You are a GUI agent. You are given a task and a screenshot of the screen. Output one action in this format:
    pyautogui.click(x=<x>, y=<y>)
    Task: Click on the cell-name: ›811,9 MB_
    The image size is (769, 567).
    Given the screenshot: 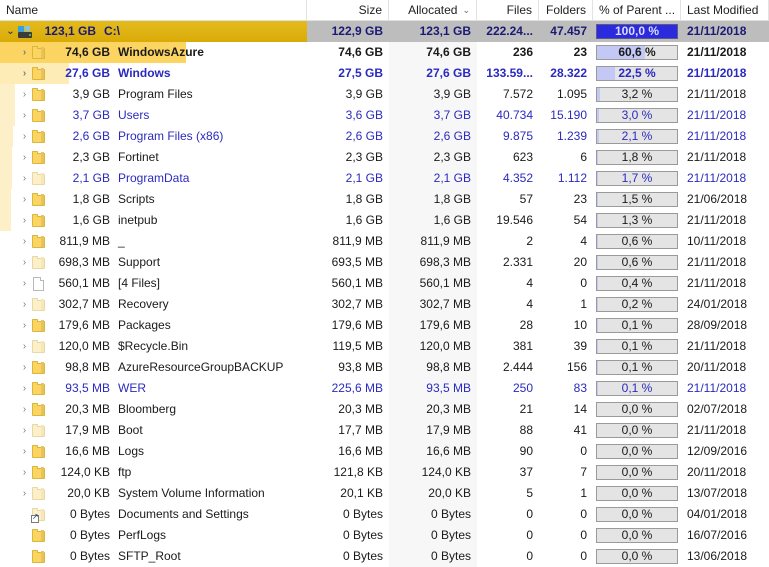 What is the action you would take?
    pyautogui.click(x=153, y=241)
    